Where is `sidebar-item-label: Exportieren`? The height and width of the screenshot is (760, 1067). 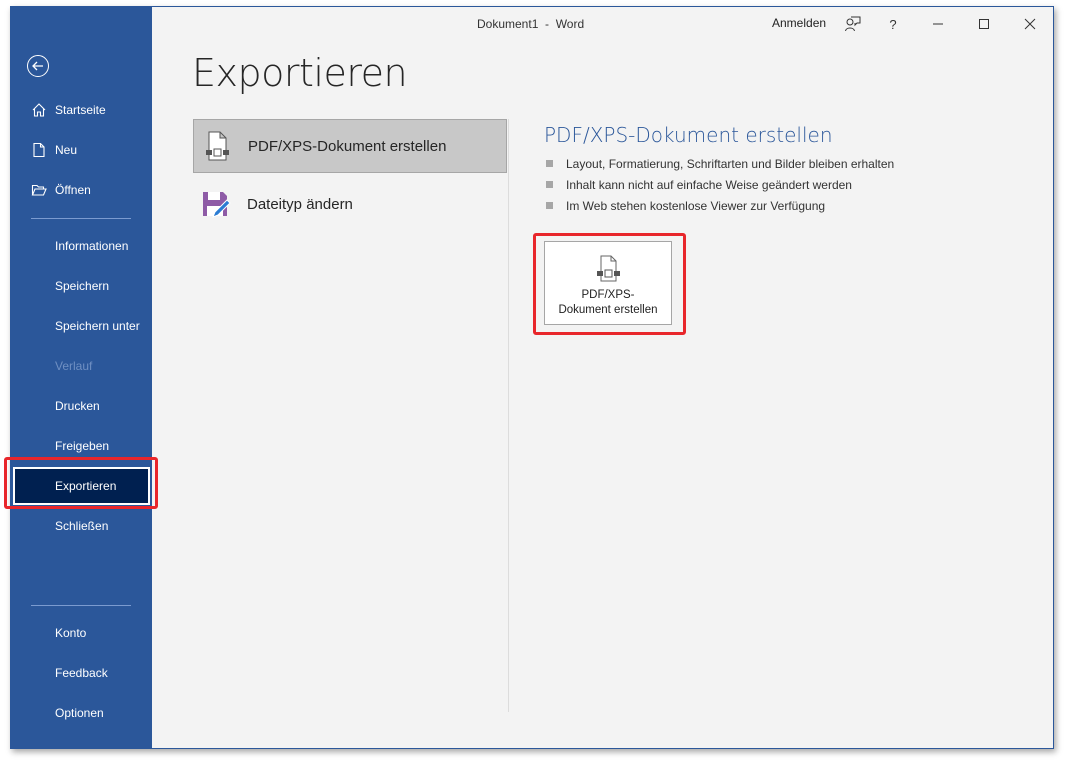
sidebar-item-label: Exportieren is located at coordinates (86, 486).